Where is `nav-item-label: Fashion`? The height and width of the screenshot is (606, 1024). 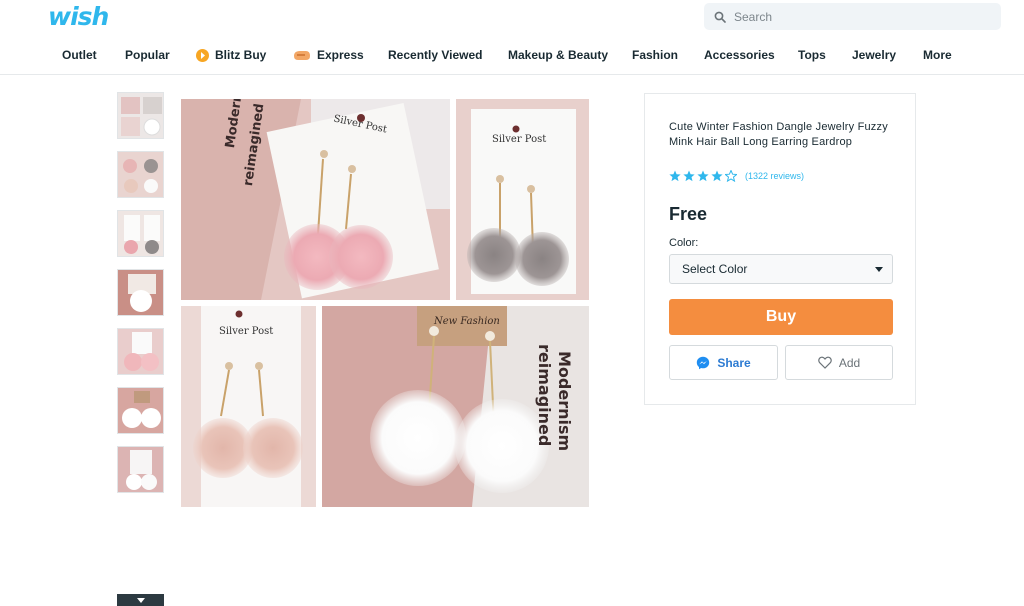
nav-item-label: Fashion is located at coordinates (655, 55).